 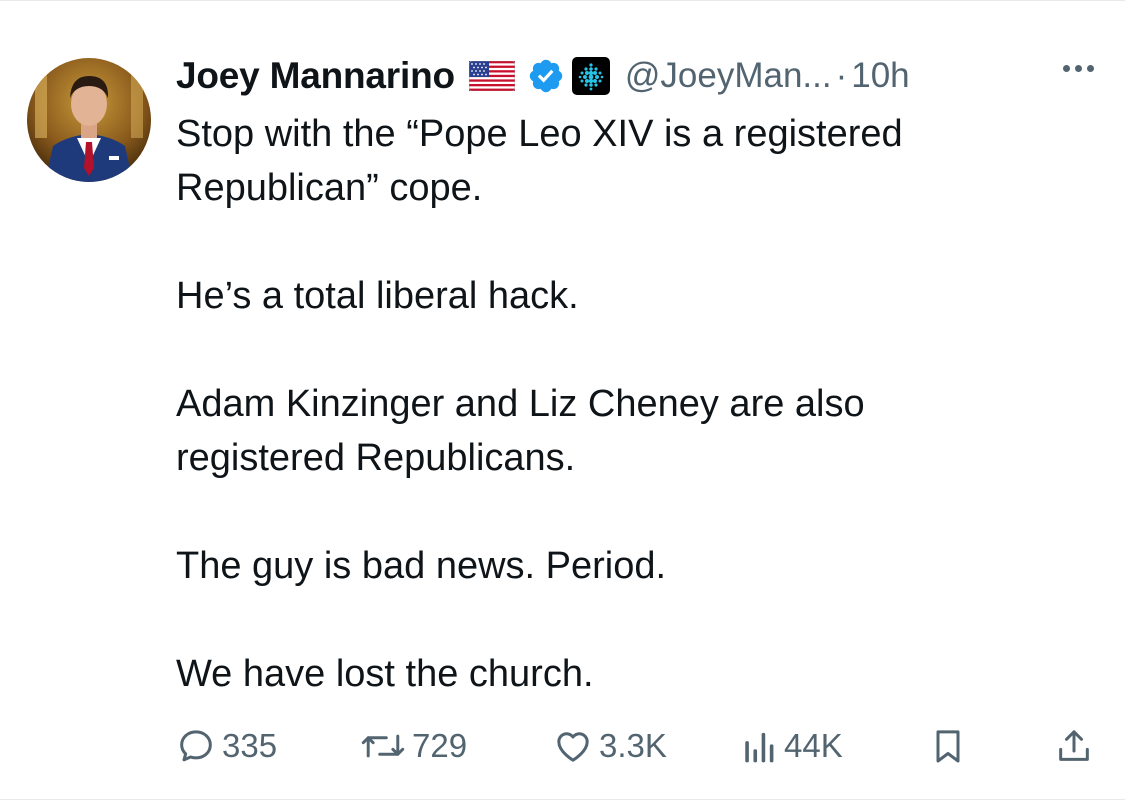 I want to click on tweet-actions: 335 729 3.3K 44K, so click(x=635, y=746).